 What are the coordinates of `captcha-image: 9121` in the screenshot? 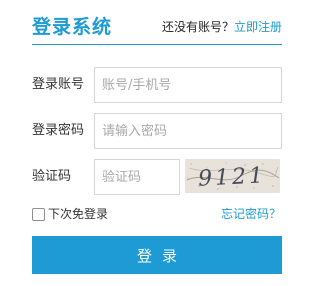 It's located at (232, 176).